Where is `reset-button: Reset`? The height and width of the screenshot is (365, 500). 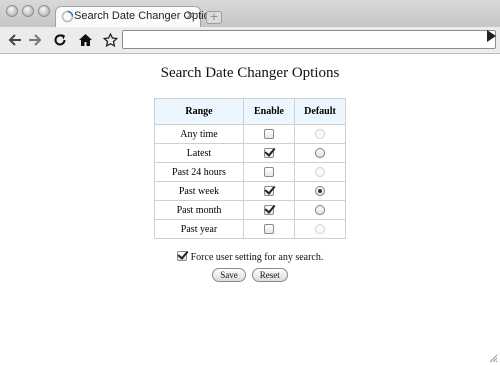 reset-button: Reset is located at coordinates (269, 275).